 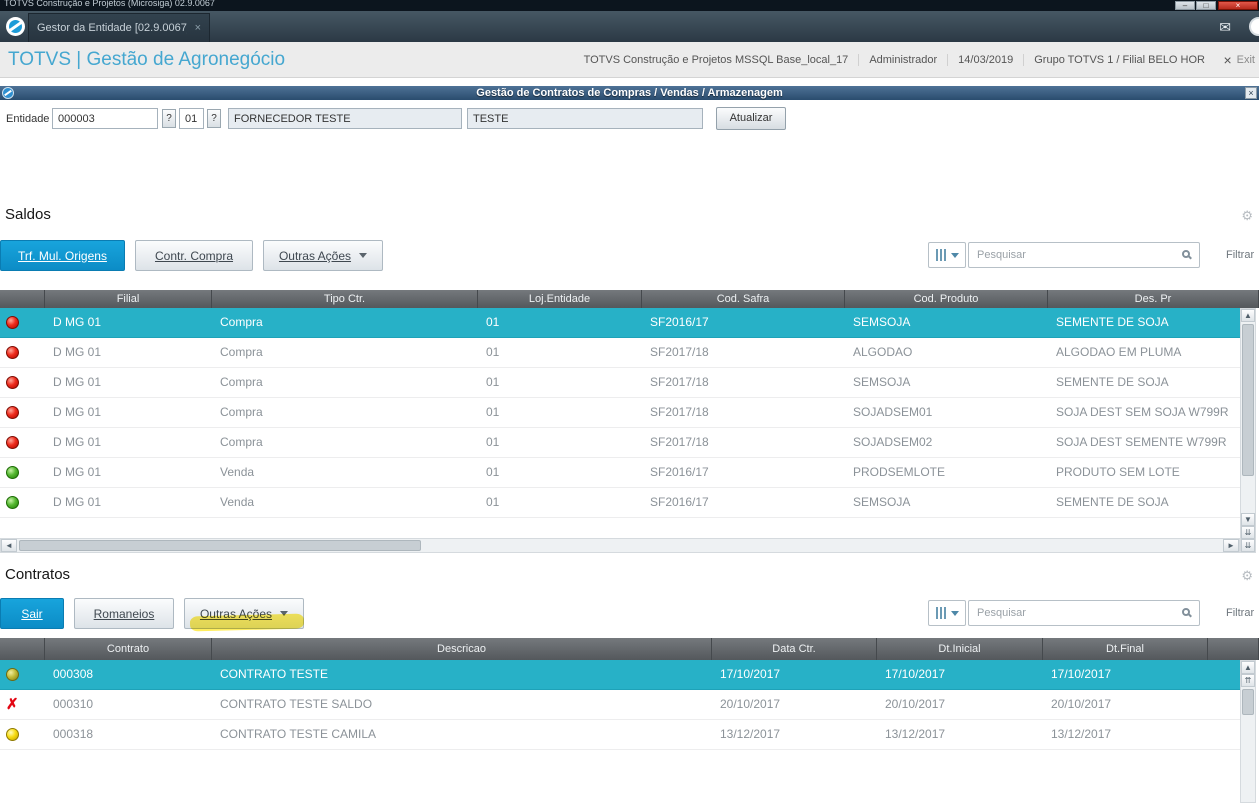 I want to click on col-header-data-ctr: Data Ctr., so click(x=794, y=649).